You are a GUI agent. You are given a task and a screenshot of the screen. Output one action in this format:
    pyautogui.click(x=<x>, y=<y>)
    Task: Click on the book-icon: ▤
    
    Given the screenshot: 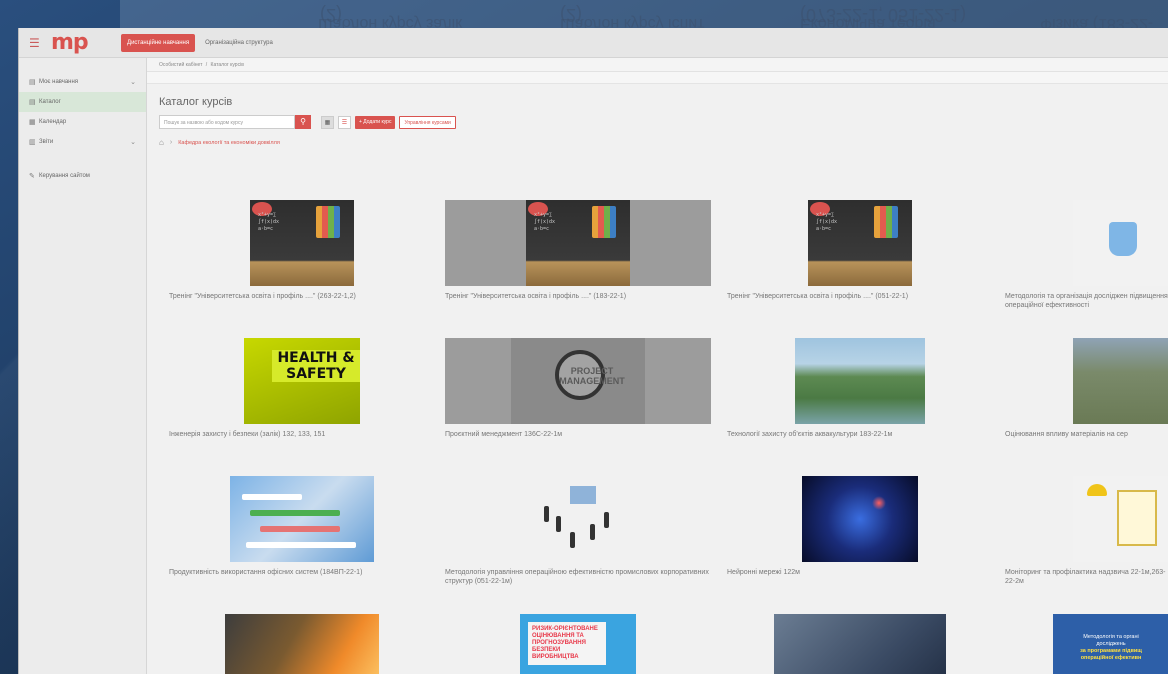 What is the action you would take?
    pyautogui.click(x=32, y=82)
    